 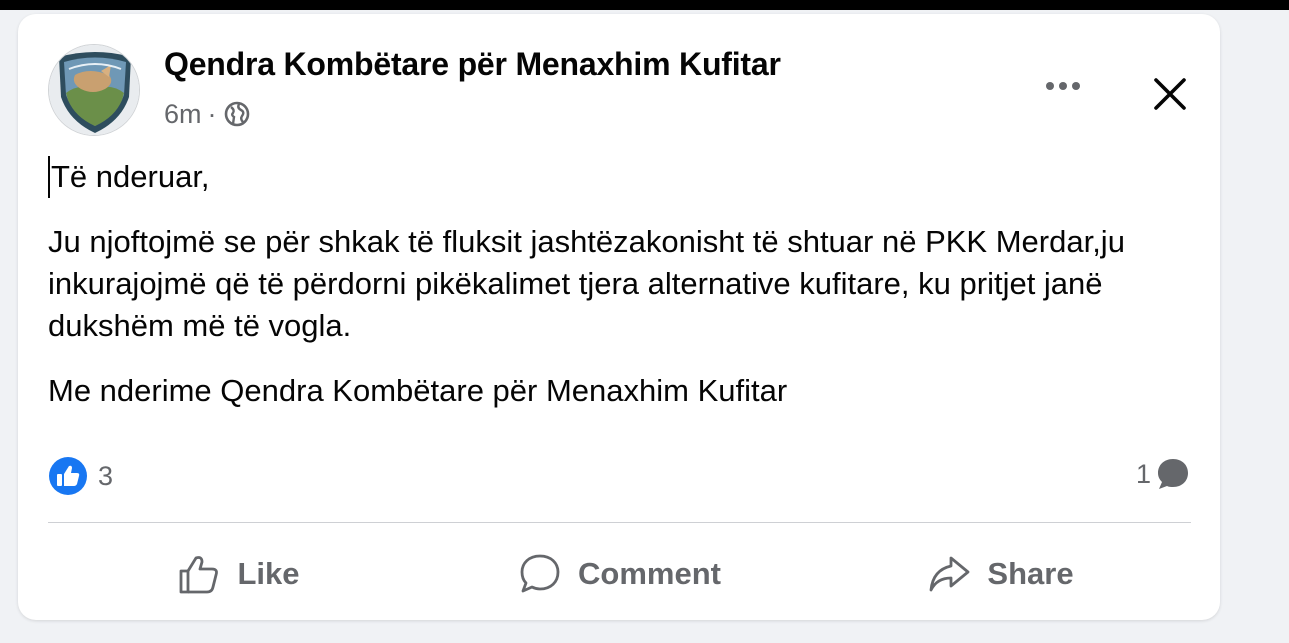 I want to click on like-label: Like, so click(x=268, y=573).